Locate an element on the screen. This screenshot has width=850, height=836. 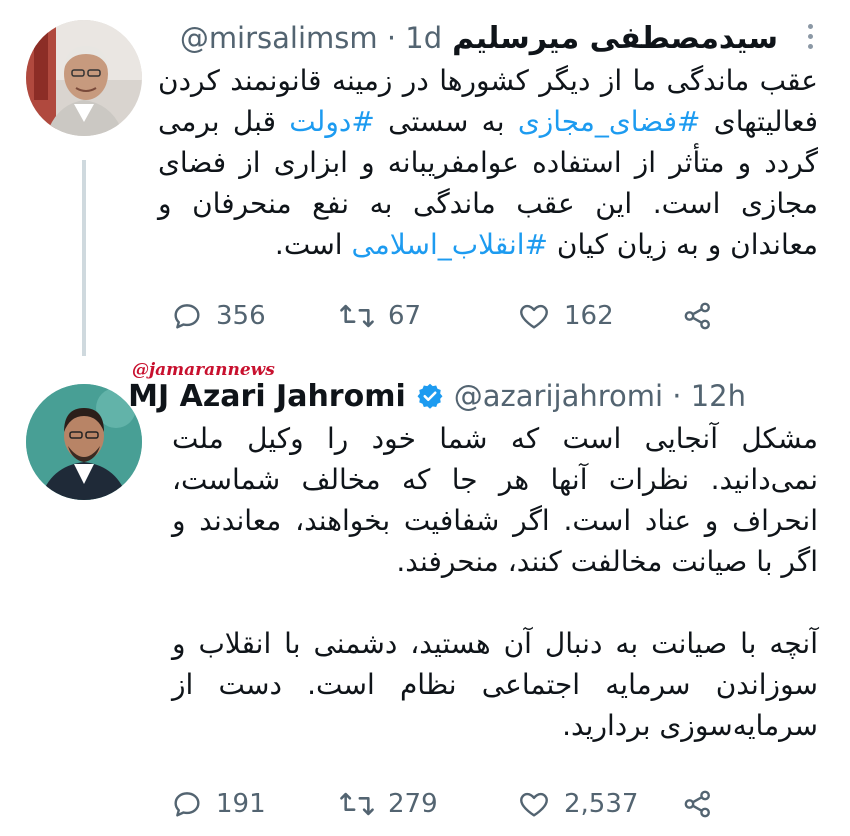
like-button: 2,537 is located at coordinates (598, 804).